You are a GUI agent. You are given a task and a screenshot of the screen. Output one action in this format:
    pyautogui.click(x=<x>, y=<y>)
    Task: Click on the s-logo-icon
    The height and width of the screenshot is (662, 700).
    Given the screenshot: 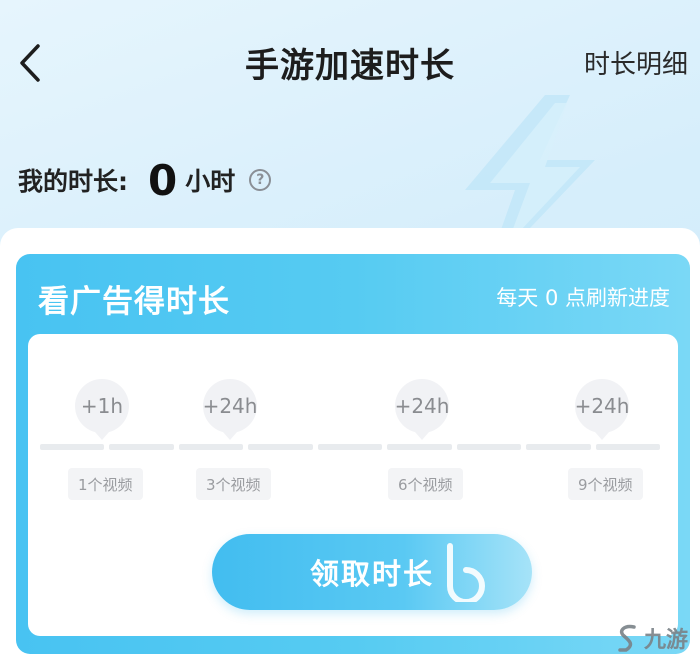 What is the action you would take?
    pyautogui.click(x=627, y=638)
    